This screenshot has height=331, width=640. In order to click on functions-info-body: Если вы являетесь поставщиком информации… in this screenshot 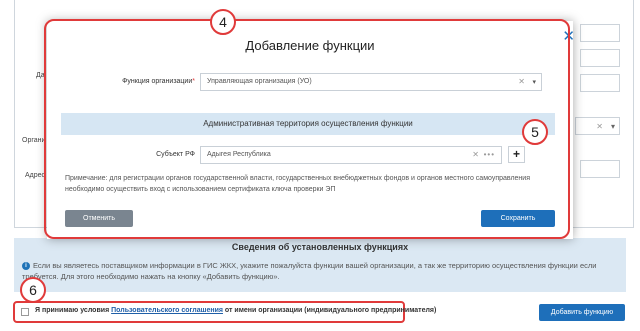, I will do `click(309, 271)`.